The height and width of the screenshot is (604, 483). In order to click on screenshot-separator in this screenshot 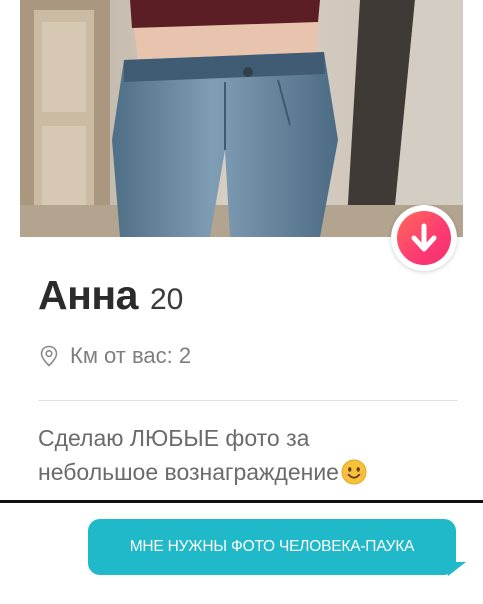, I will do `click(241, 501)`.